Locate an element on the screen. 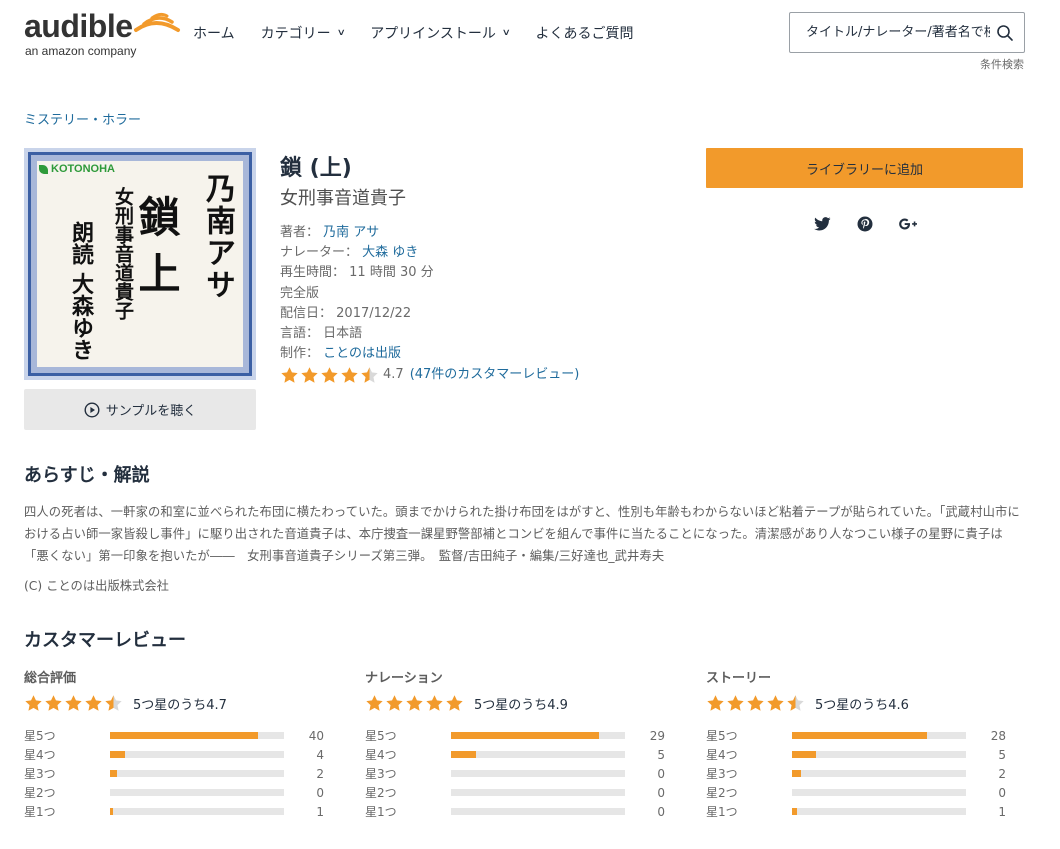  nav-app-install-label: アプリインストール is located at coordinates (433, 34).